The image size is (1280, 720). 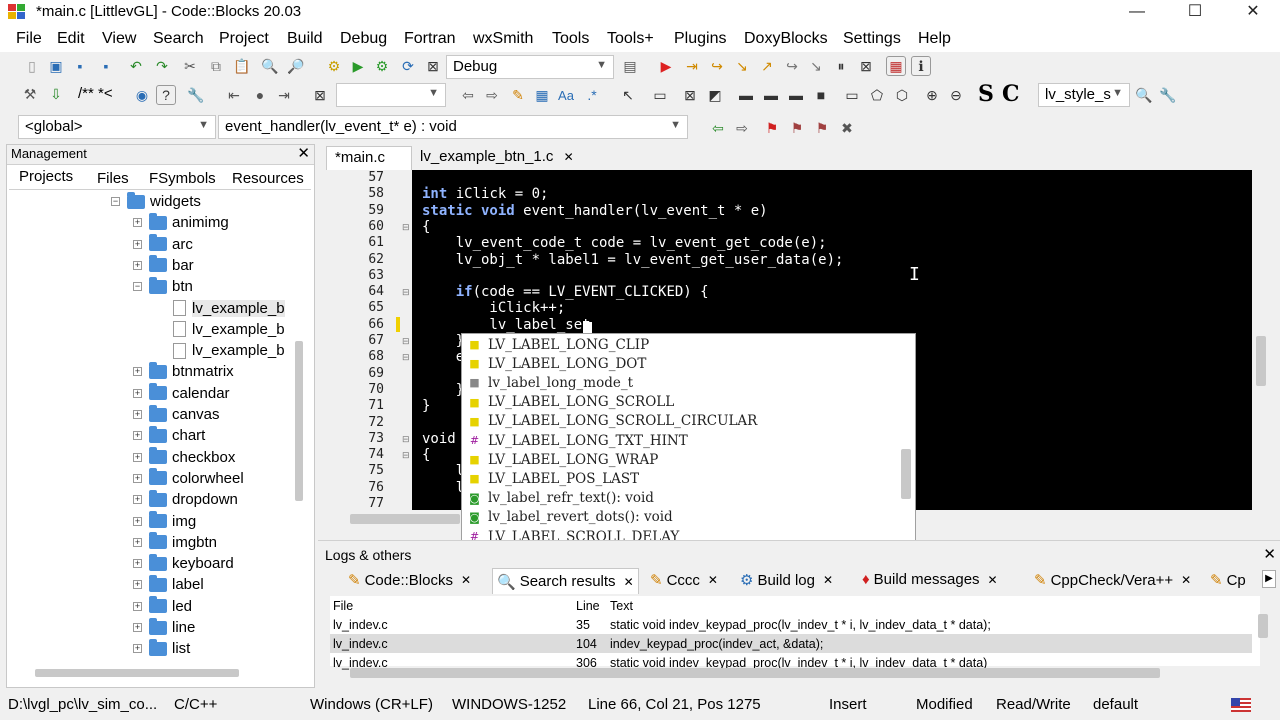 What do you see at coordinates (296, 66) in the screenshot?
I see `replace-icon: 🔎` at bounding box center [296, 66].